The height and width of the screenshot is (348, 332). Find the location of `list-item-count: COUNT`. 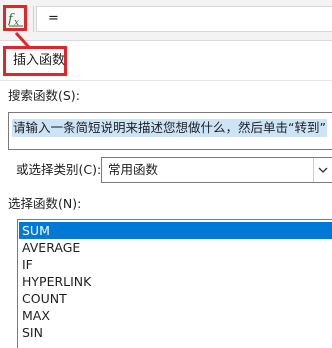

list-item-count: COUNT is located at coordinates (175, 298).